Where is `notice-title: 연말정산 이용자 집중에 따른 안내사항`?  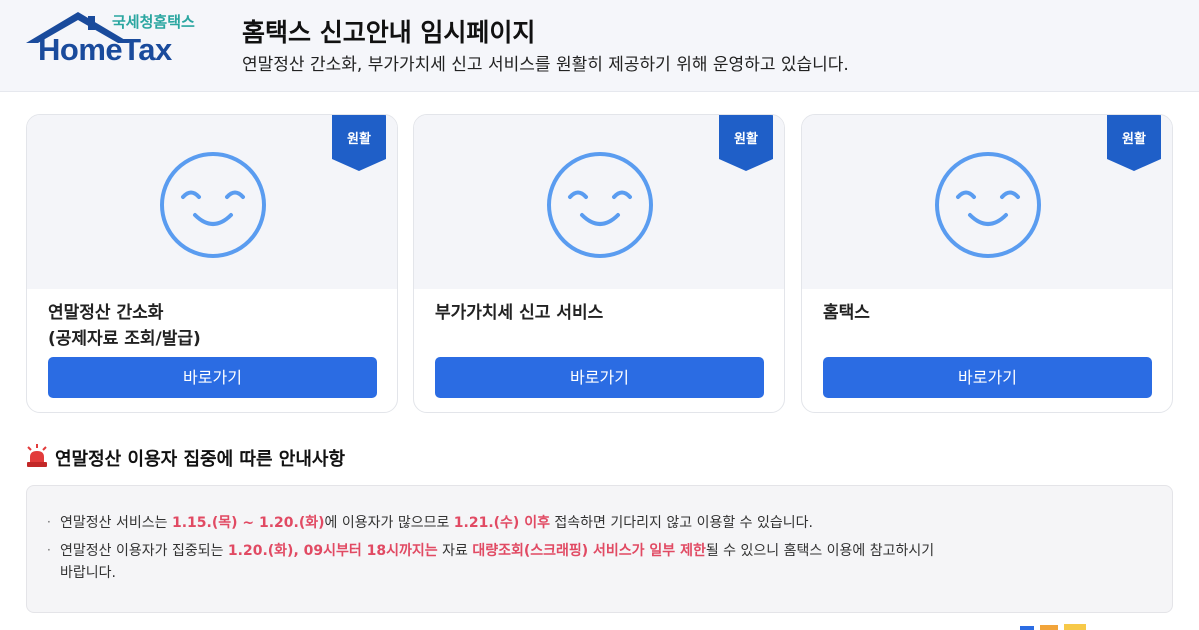
notice-title: 연말정산 이용자 집중에 따른 안내사항 is located at coordinates (200, 459).